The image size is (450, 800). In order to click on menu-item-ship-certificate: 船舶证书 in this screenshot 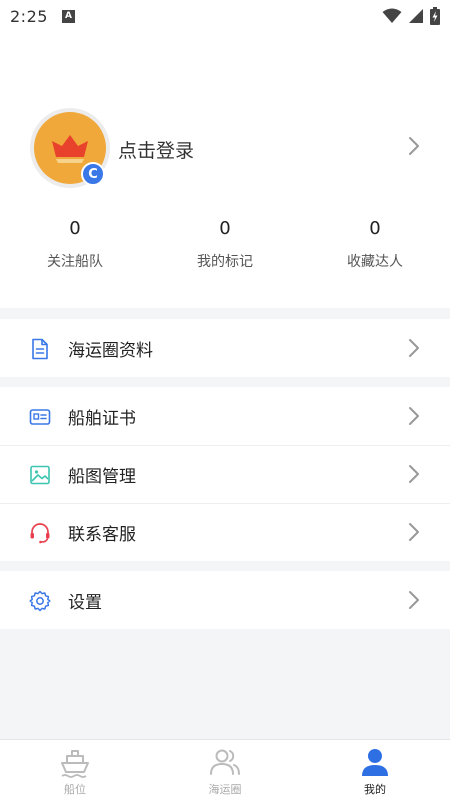, I will do `click(225, 416)`.